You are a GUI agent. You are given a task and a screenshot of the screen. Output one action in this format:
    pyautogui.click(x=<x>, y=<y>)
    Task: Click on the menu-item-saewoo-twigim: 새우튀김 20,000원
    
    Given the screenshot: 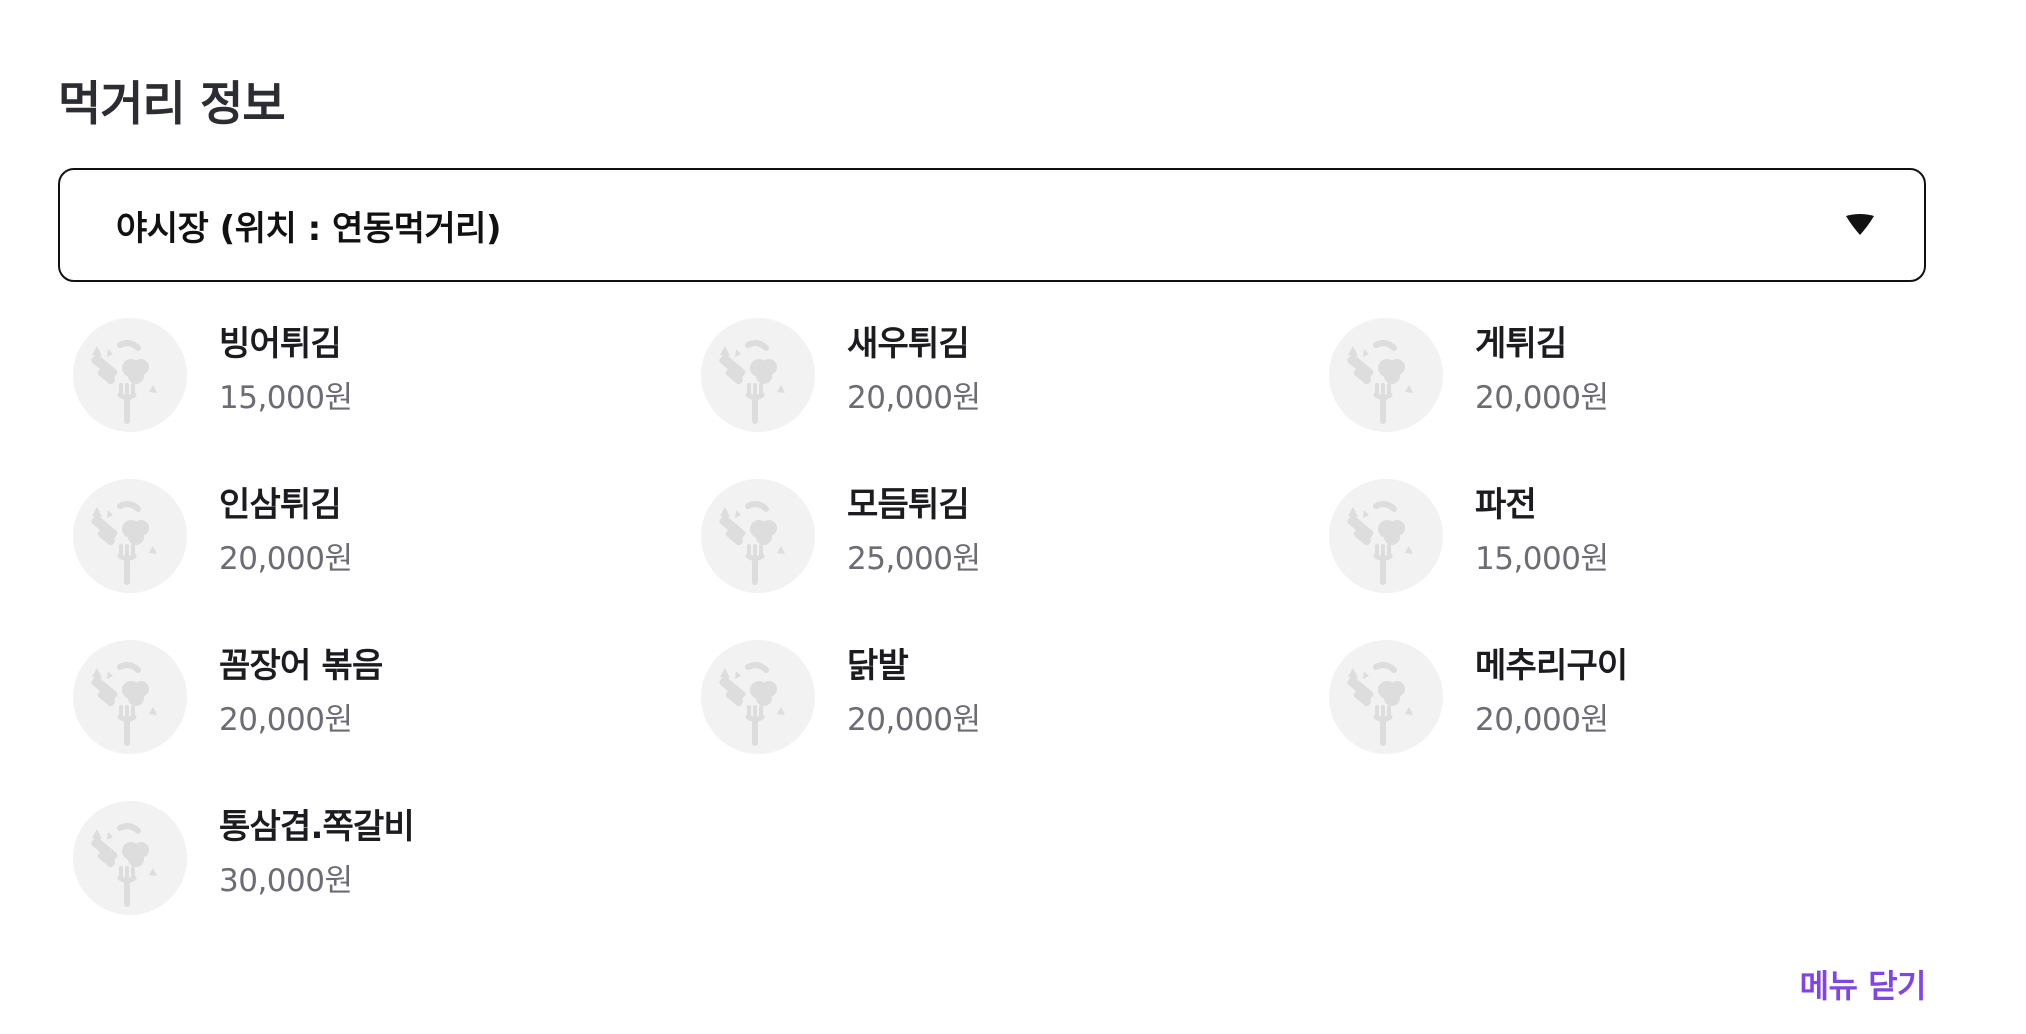 What is the action you would take?
    pyautogui.click(x=1001, y=375)
    